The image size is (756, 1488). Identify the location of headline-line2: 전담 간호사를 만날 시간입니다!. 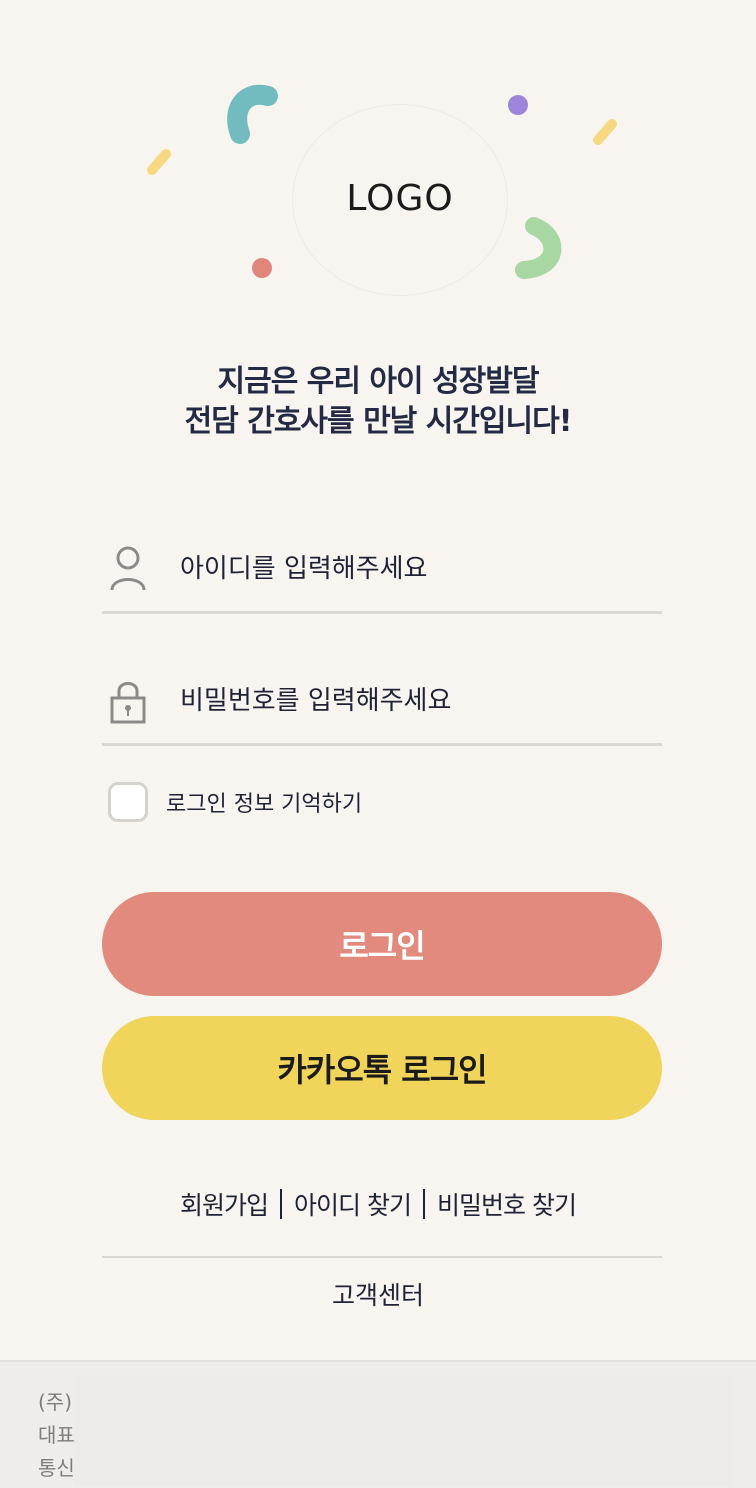
(378, 421).